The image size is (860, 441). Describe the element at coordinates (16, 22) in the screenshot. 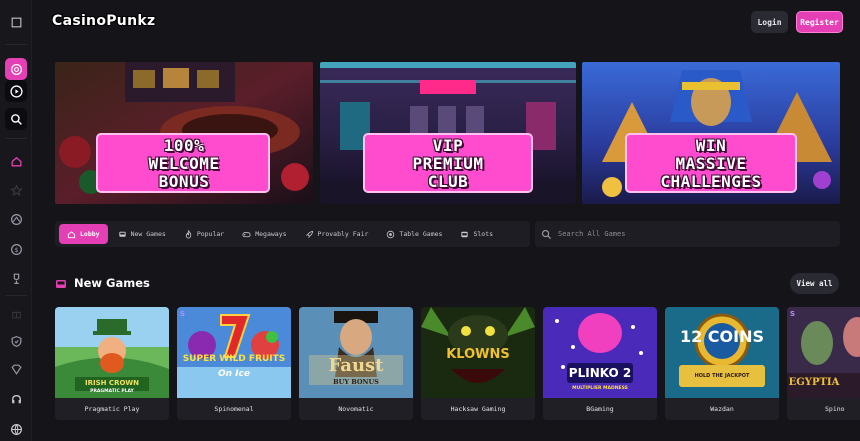

I see `menu-icon` at that location.